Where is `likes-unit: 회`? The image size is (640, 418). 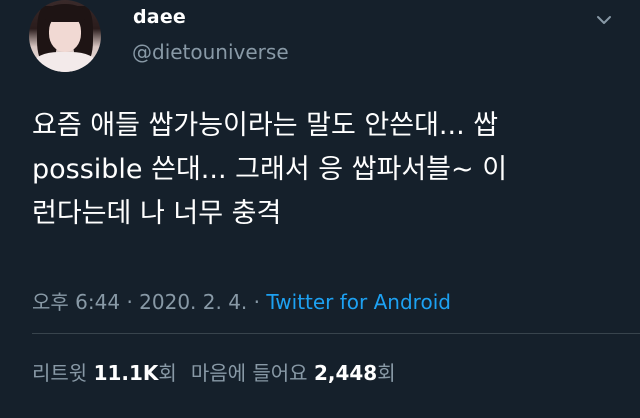 likes-unit: 회 is located at coordinates (386, 373).